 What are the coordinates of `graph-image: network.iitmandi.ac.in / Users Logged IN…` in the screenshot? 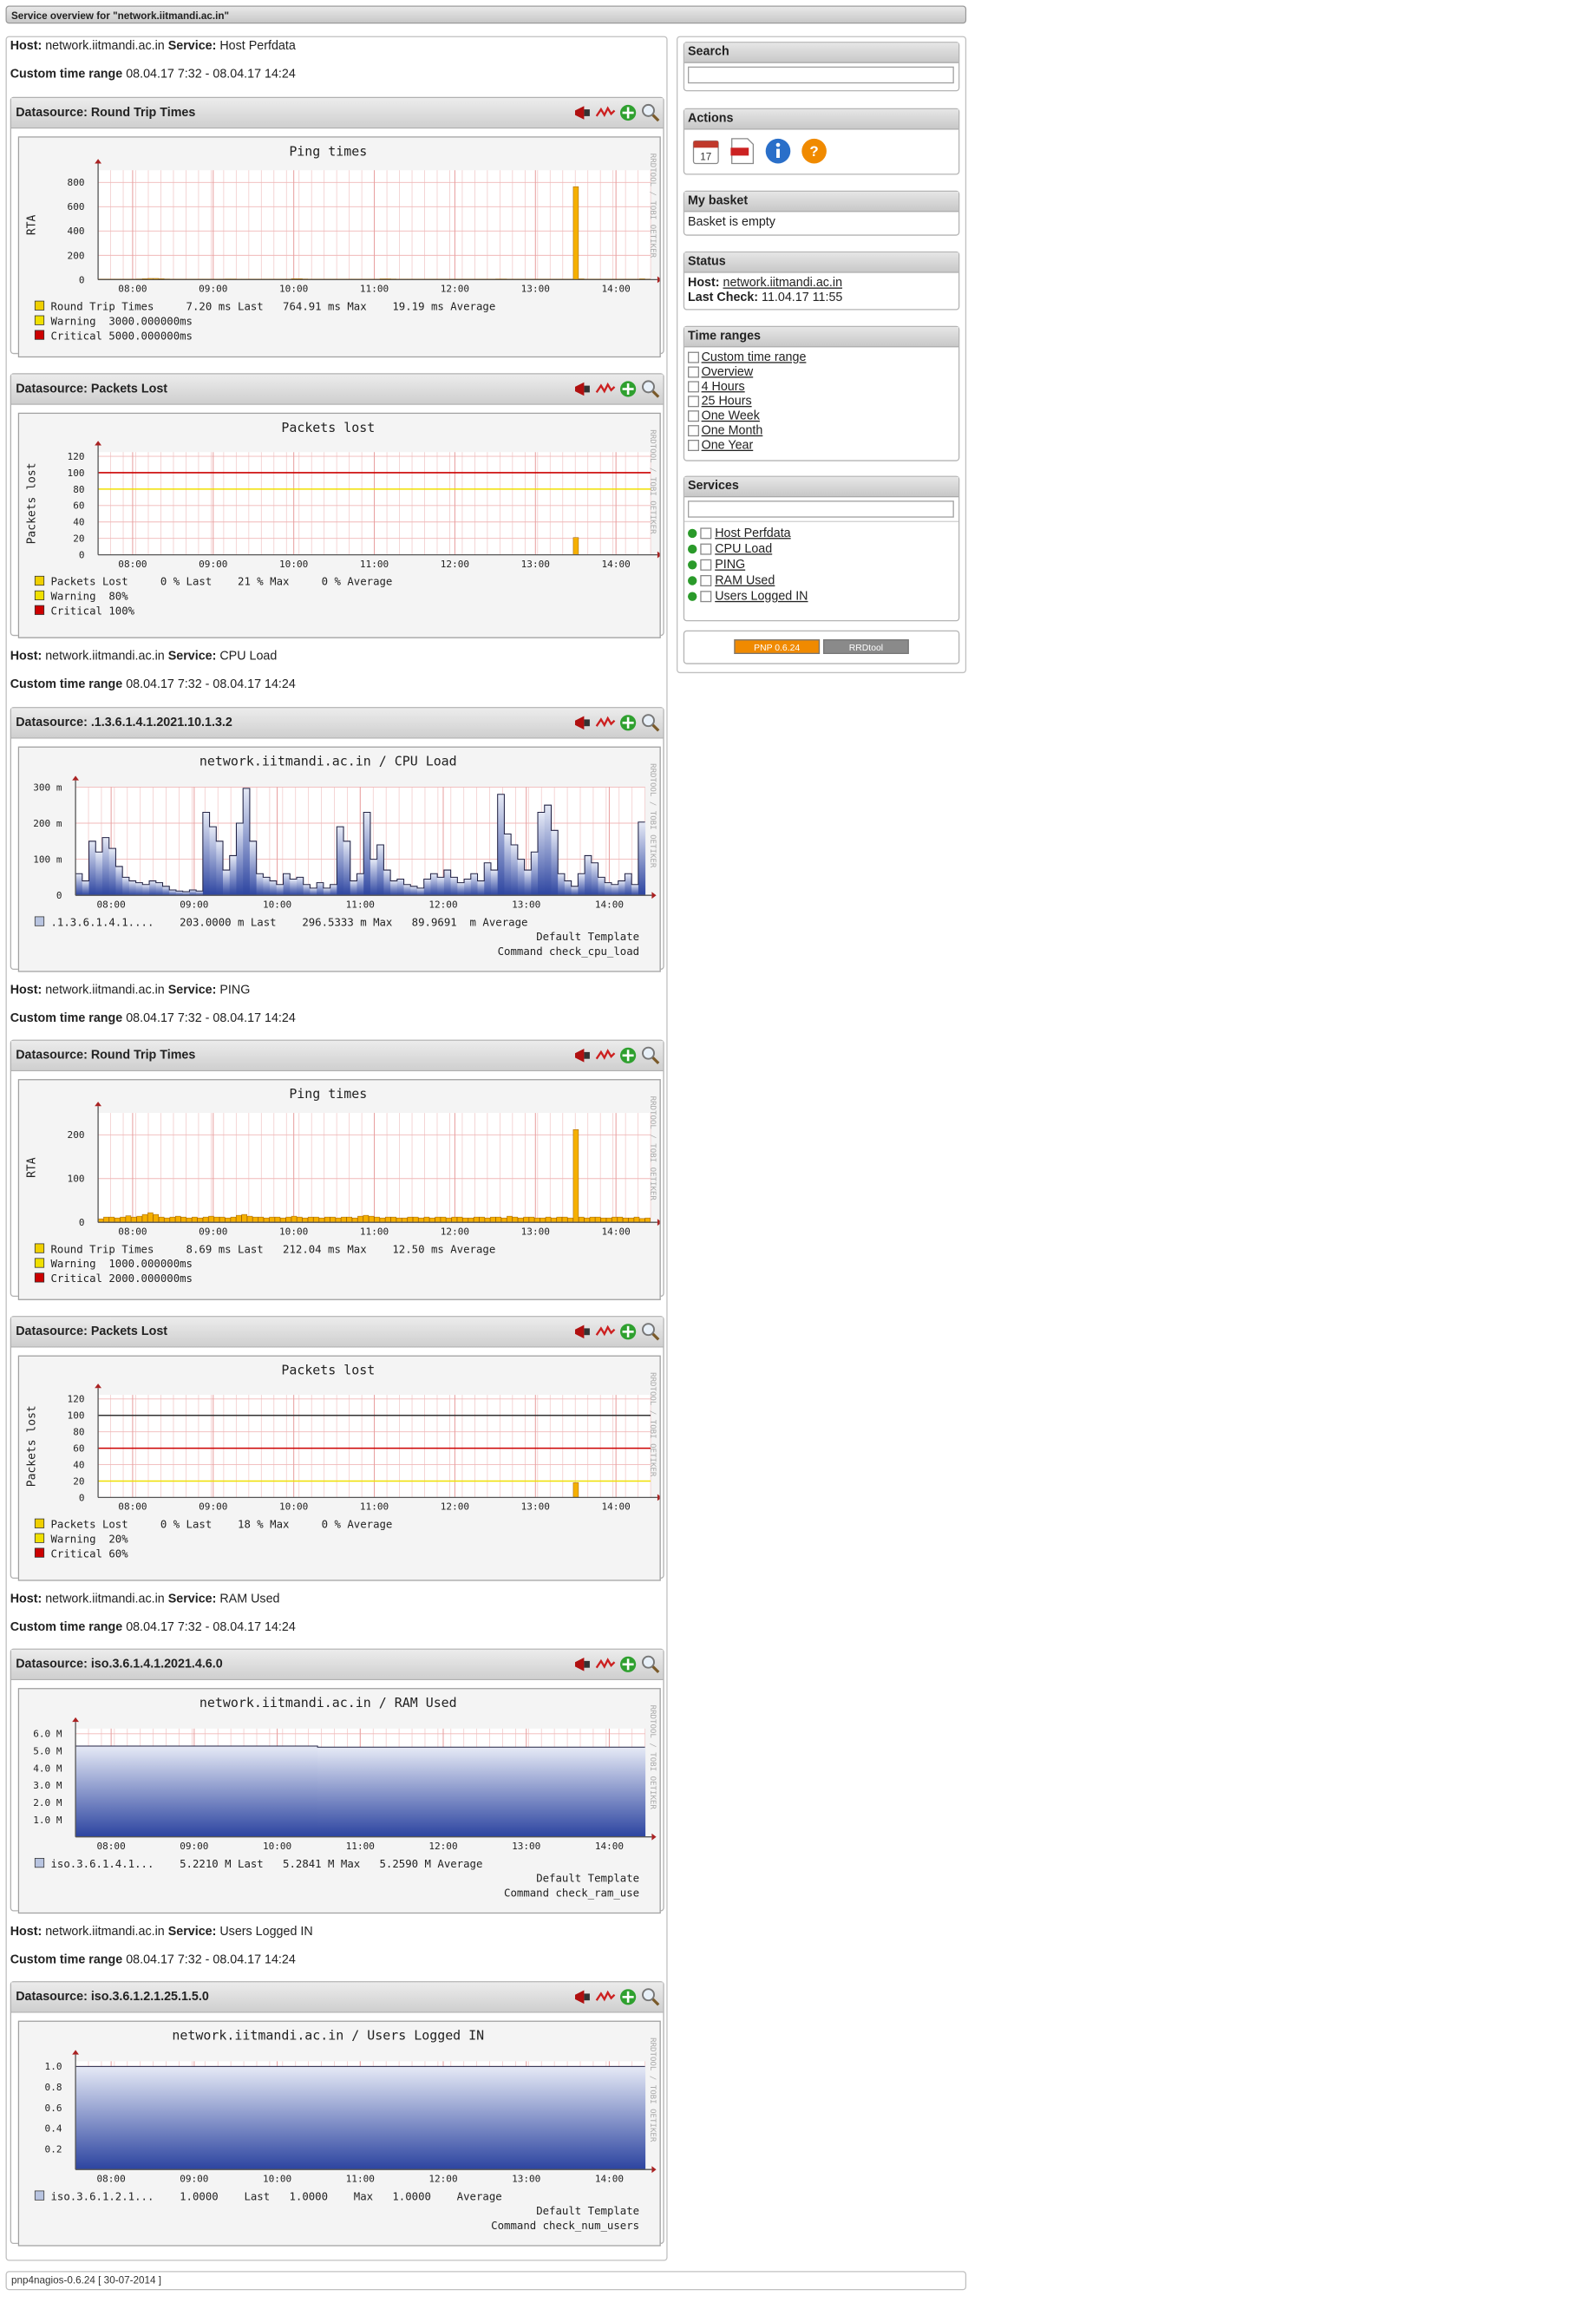 It's located at (339, 2133).